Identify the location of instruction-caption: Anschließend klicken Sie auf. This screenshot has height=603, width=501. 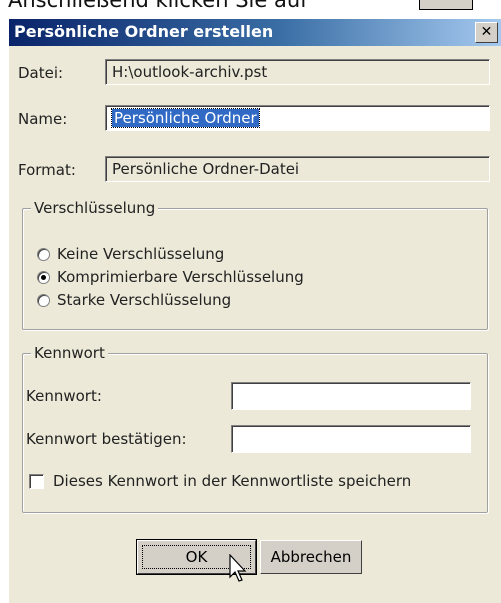
(158, 6).